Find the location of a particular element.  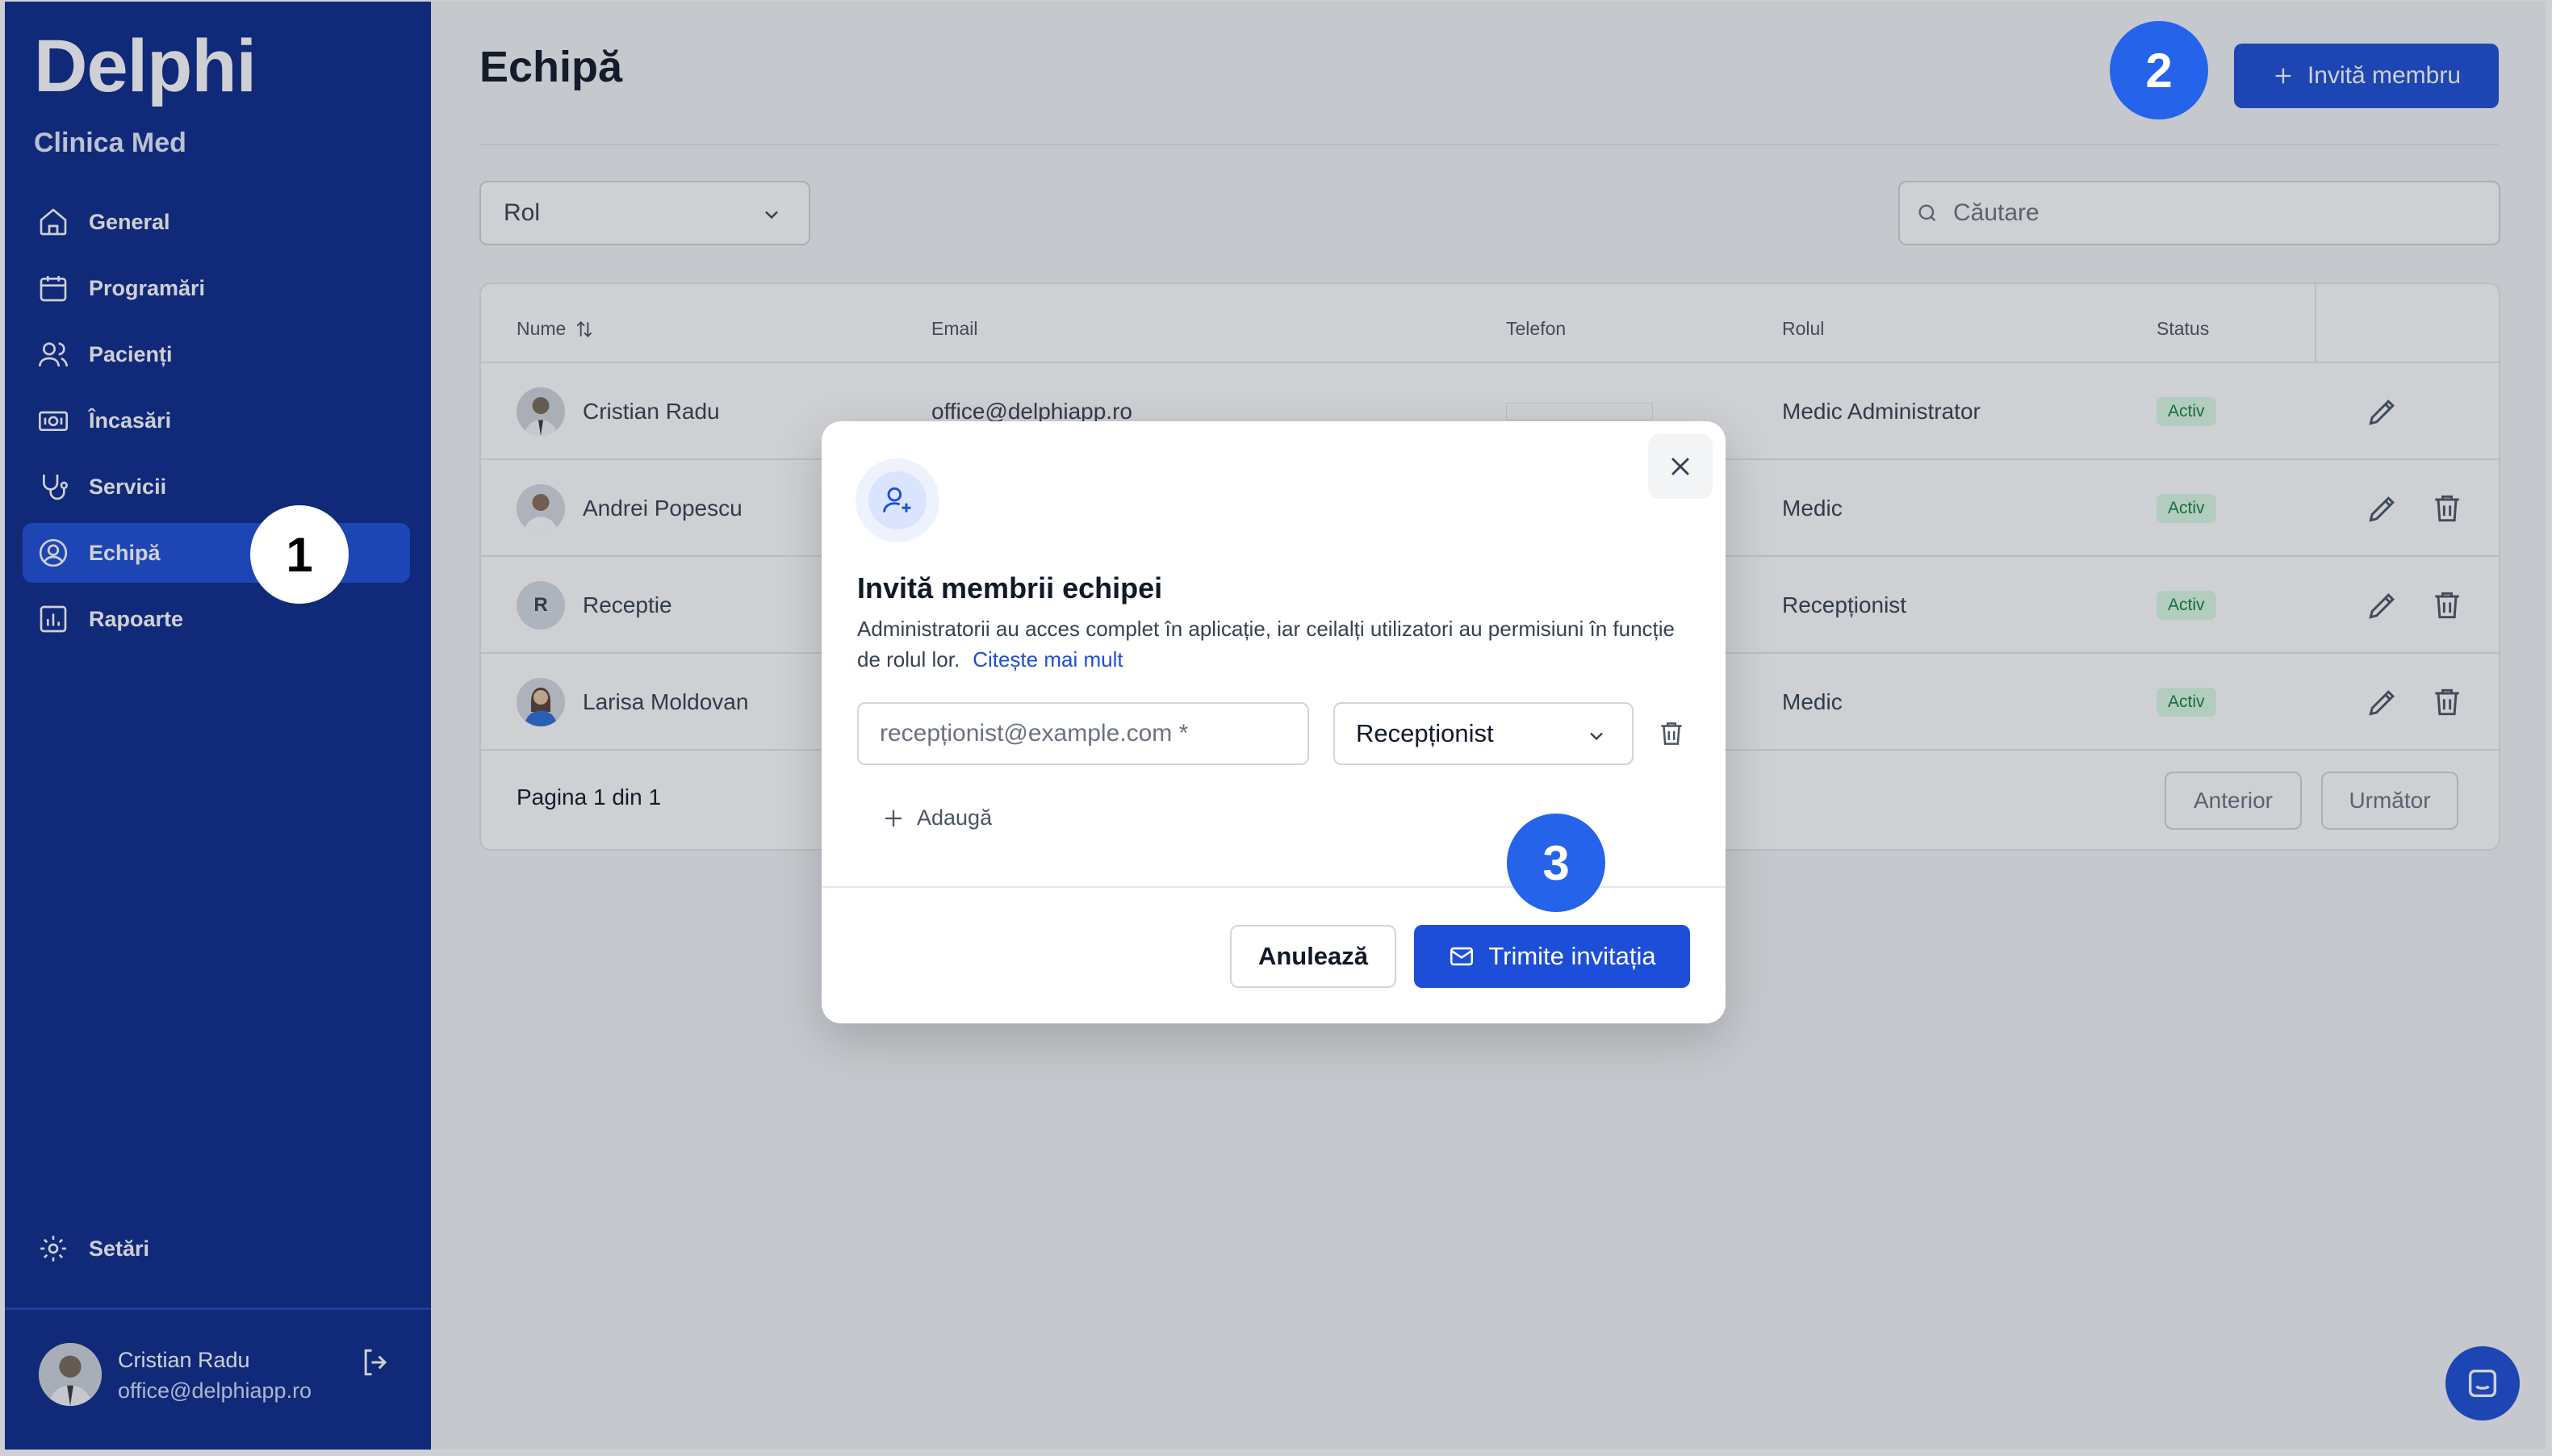

modal-icon is located at coordinates (898, 500).